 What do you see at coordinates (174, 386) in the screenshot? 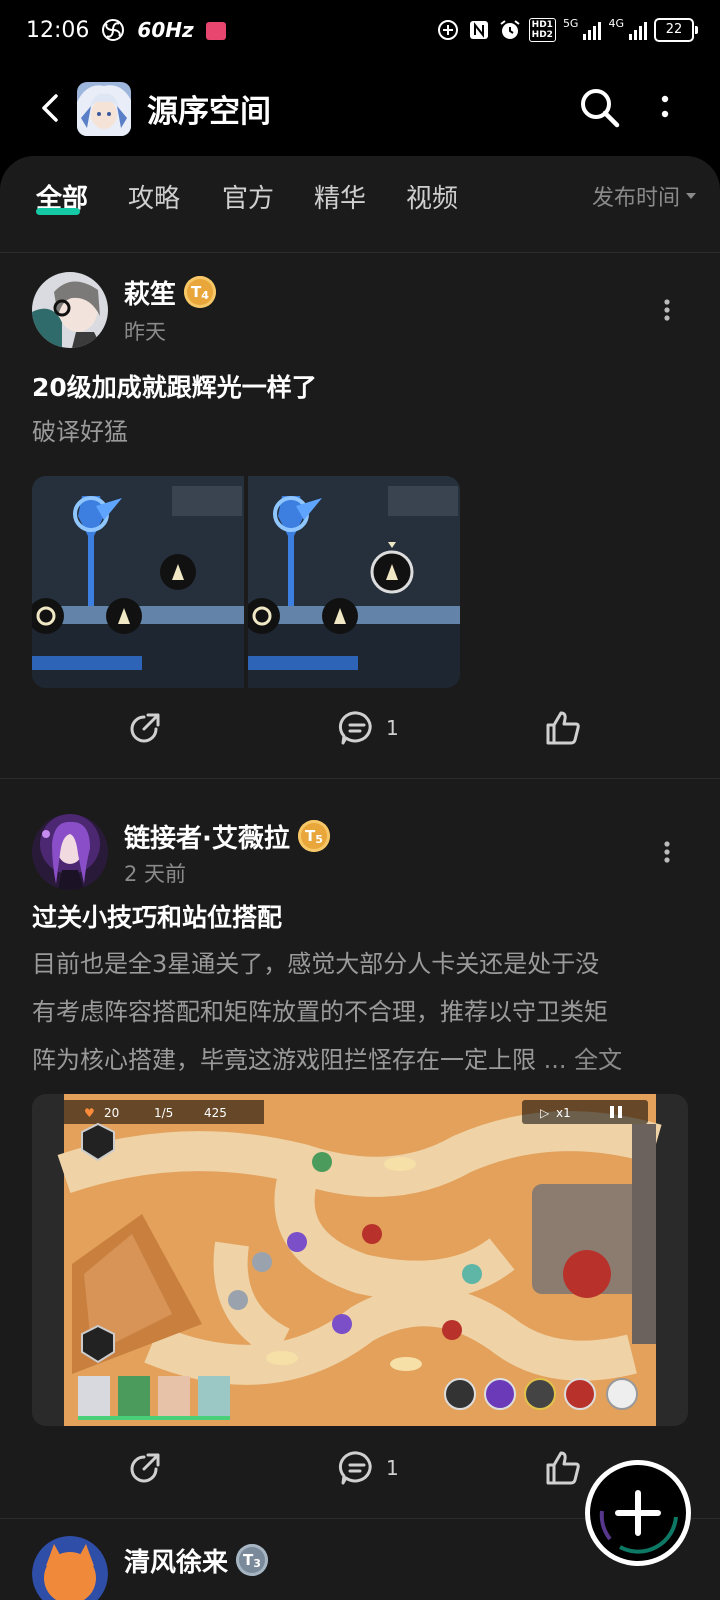
I see `post-title: 20级加成就跟辉光一样了` at bounding box center [174, 386].